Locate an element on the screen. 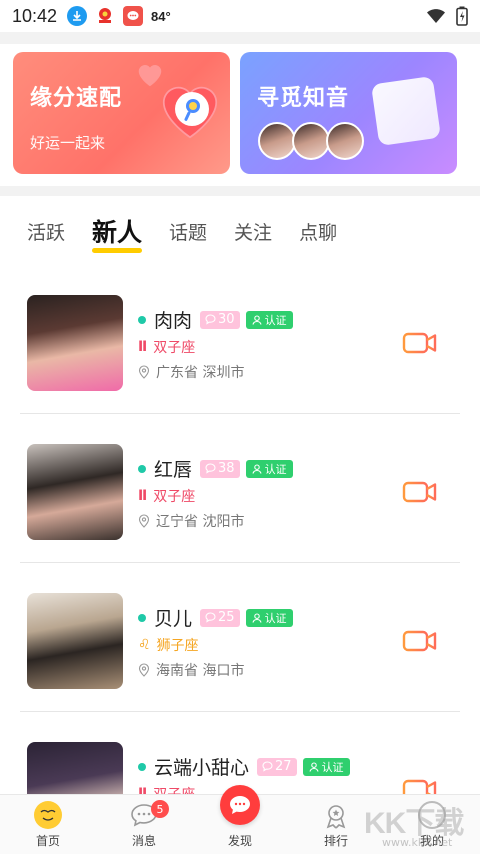 The width and height of the screenshot is (480, 854). age-badge: 25 is located at coordinates (220, 617).